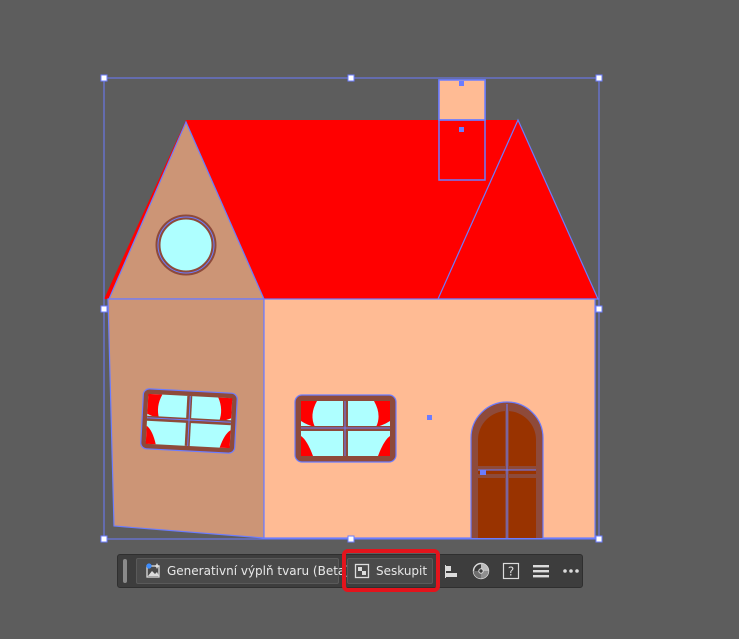 Image resolution: width=739 pixels, height=639 pixels. What do you see at coordinates (153, 570) in the screenshot?
I see `generative-fill-icon` at bounding box center [153, 570].